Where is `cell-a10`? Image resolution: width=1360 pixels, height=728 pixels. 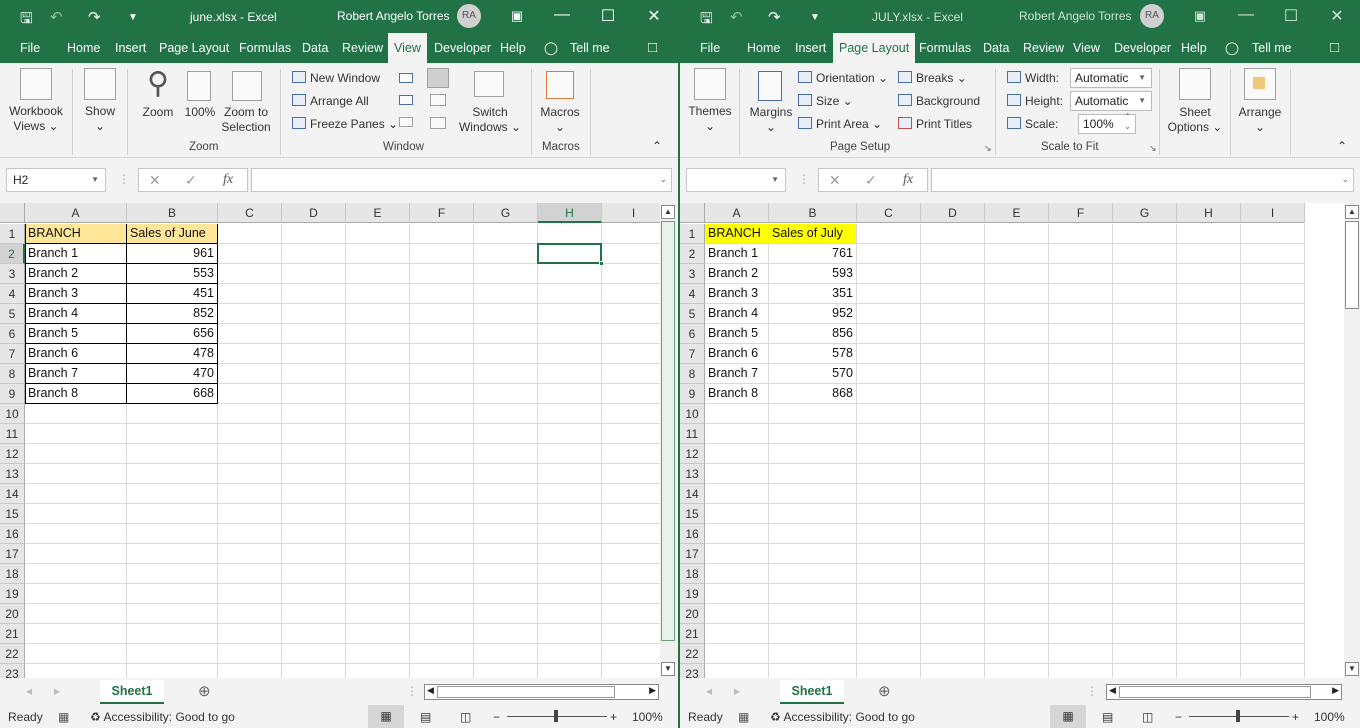 cell-a10 is located at coordinates (737, 414).